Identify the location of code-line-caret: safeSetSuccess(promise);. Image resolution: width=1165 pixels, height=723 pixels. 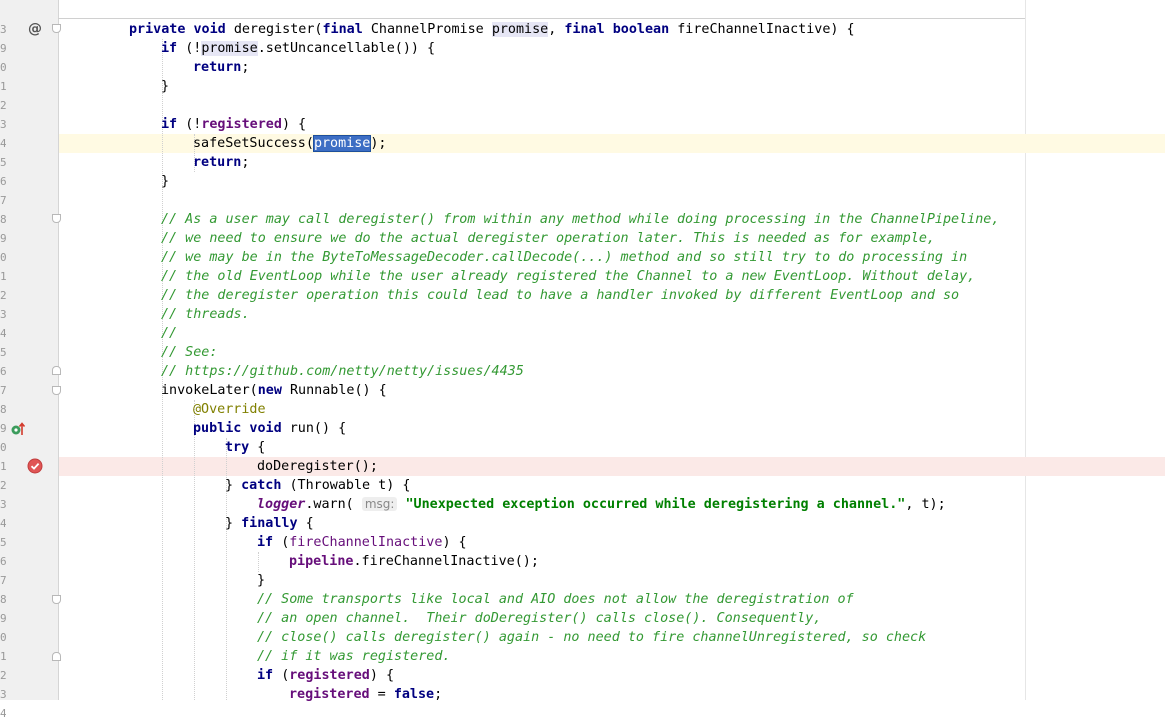
(290, 143).